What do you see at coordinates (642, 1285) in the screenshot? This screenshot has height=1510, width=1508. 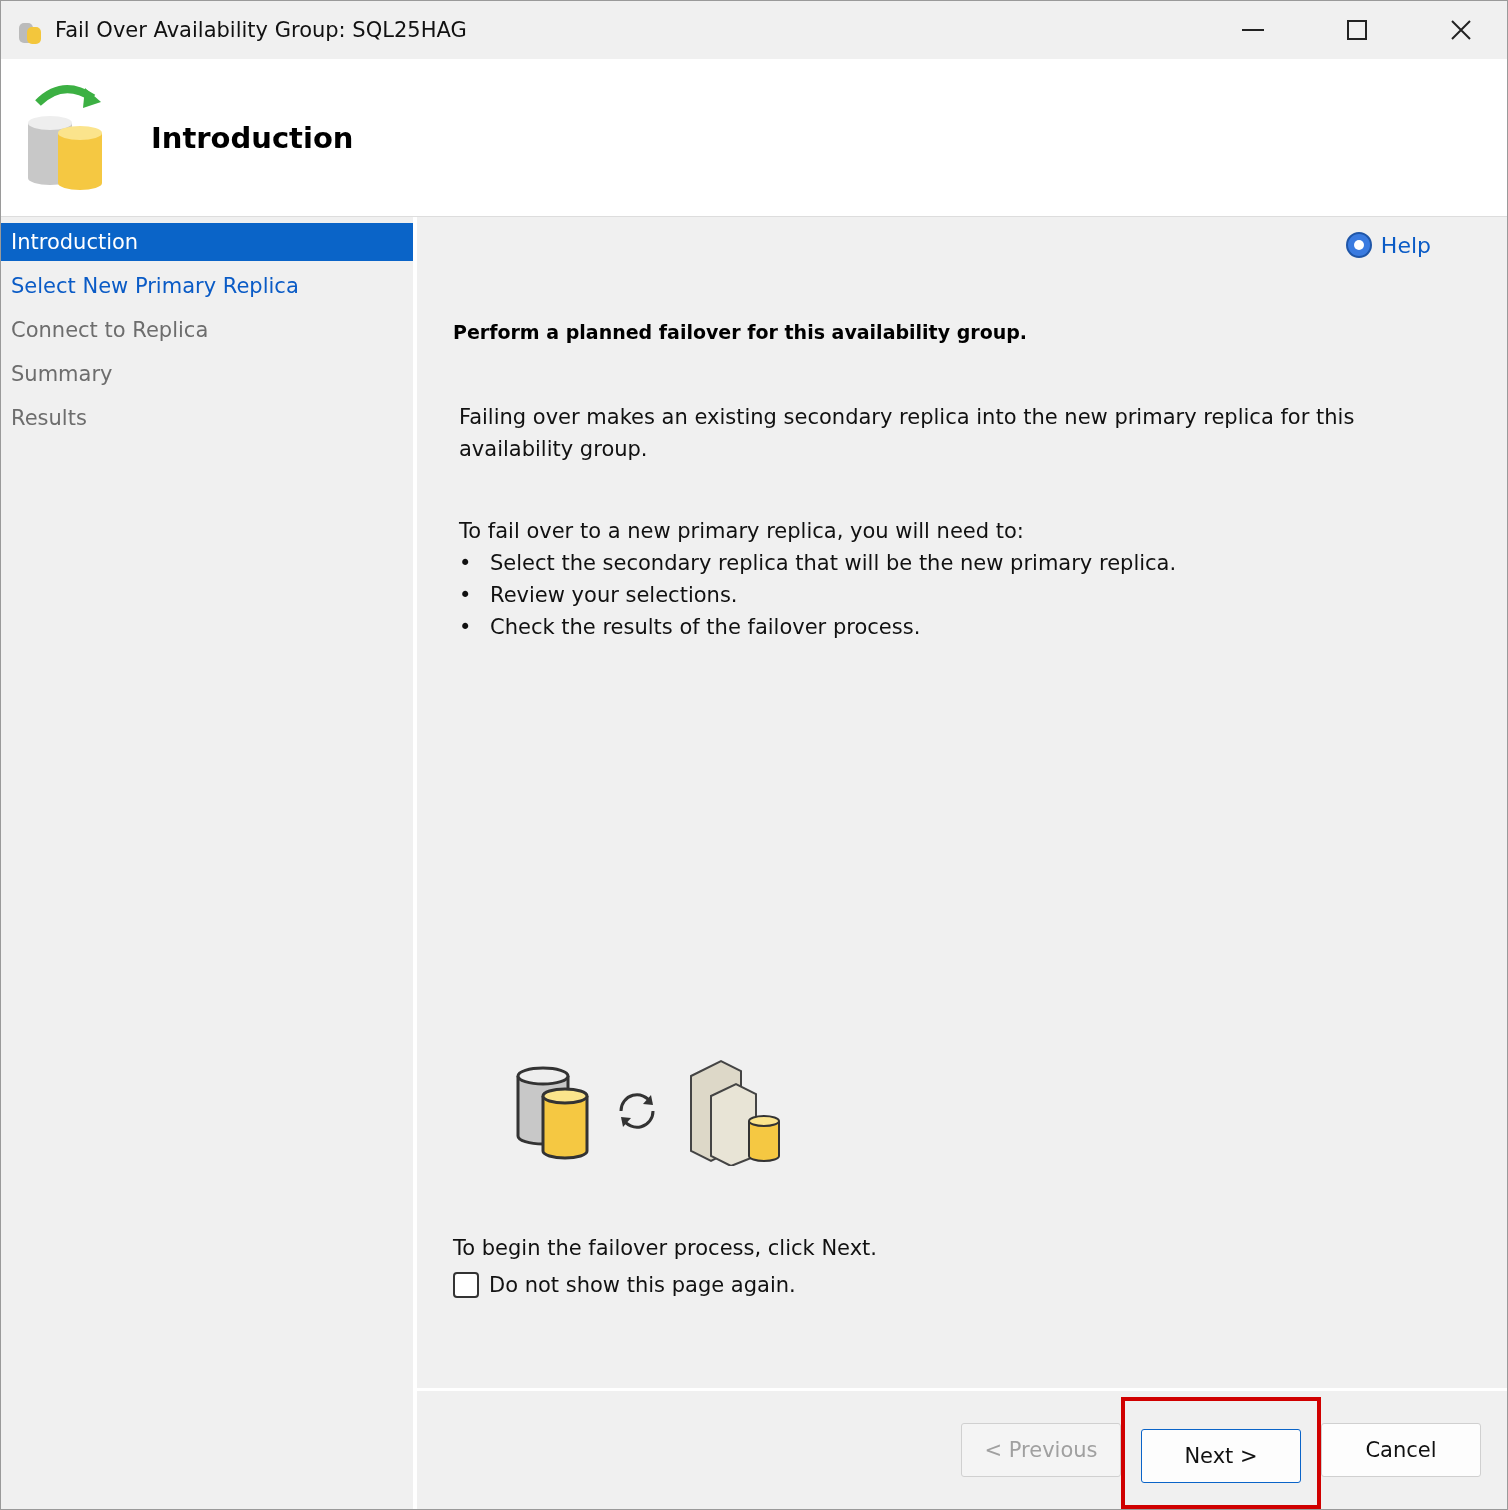 I see `checkbox-label: Do not show this page again.` at bounding box center [642, 1285].